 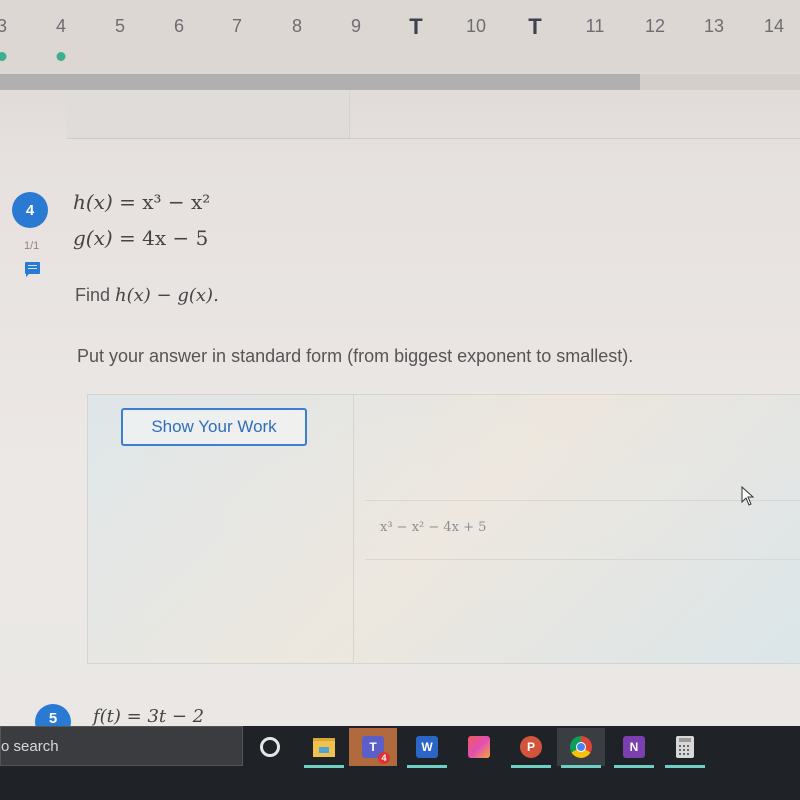 What do you see at coordinates (353, 528) in the screenshot?
I see `work-area-divider` at bounding box center [353, 528].